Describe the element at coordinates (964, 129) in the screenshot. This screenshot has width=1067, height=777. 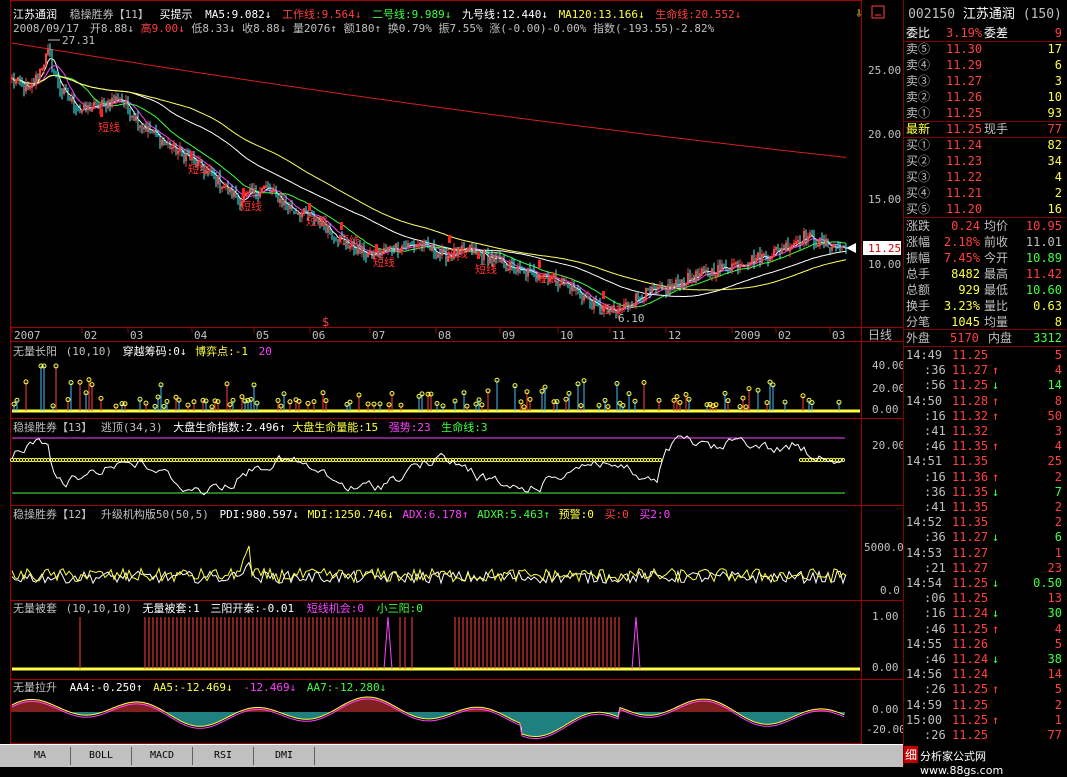
I see `last-price: 11.25` at that location.